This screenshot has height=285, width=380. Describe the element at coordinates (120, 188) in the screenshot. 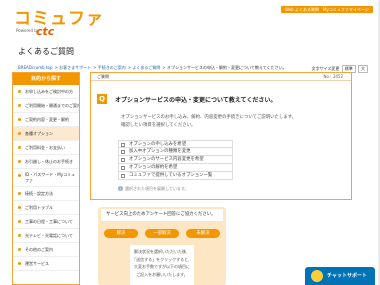

I see `info-icon: i` at that location.